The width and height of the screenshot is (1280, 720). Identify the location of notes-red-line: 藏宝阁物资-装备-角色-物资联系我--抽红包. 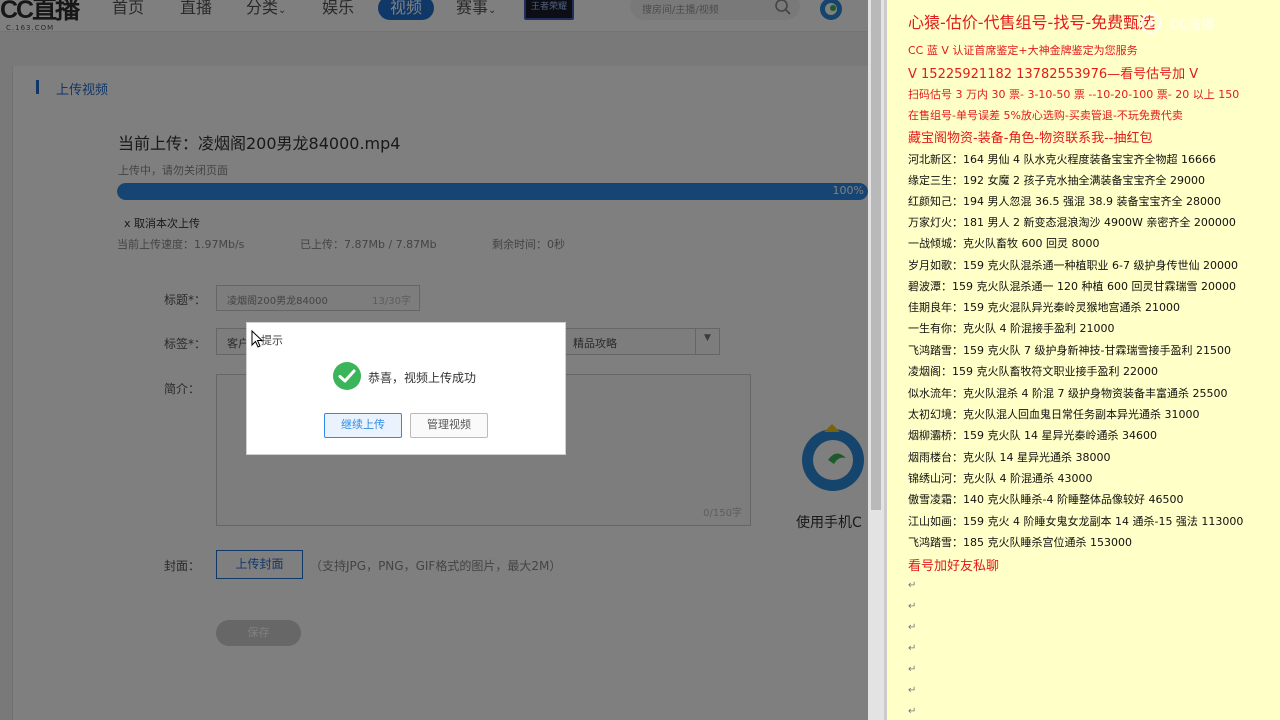
(1030, 138).